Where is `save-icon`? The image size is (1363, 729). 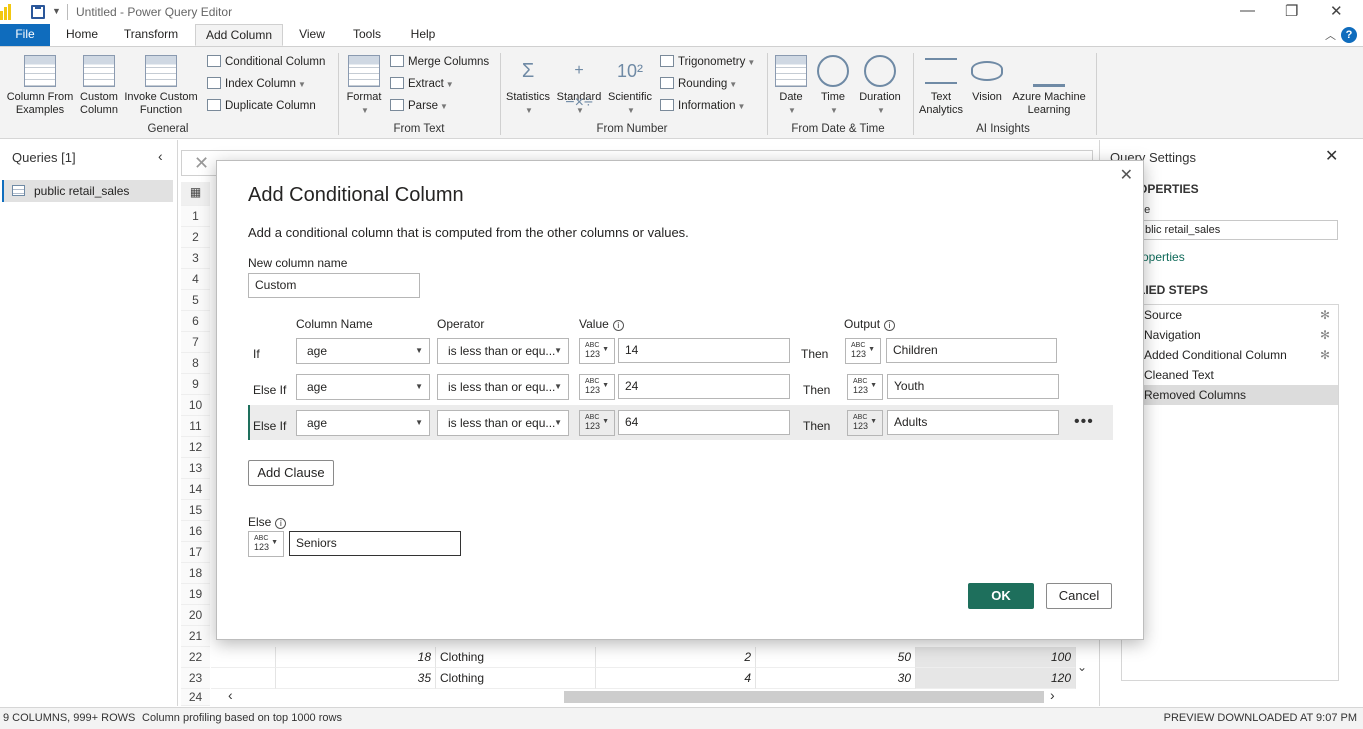 save-icon is located at coordinates (38, 12).